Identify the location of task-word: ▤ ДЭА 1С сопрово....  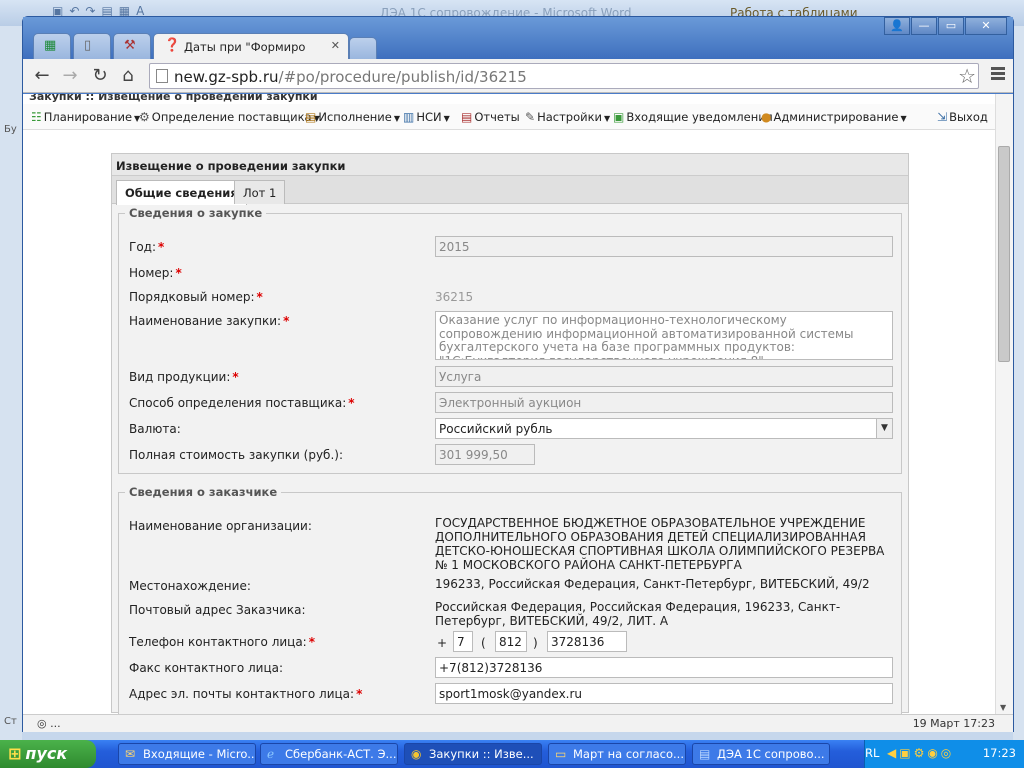
(761, 754).